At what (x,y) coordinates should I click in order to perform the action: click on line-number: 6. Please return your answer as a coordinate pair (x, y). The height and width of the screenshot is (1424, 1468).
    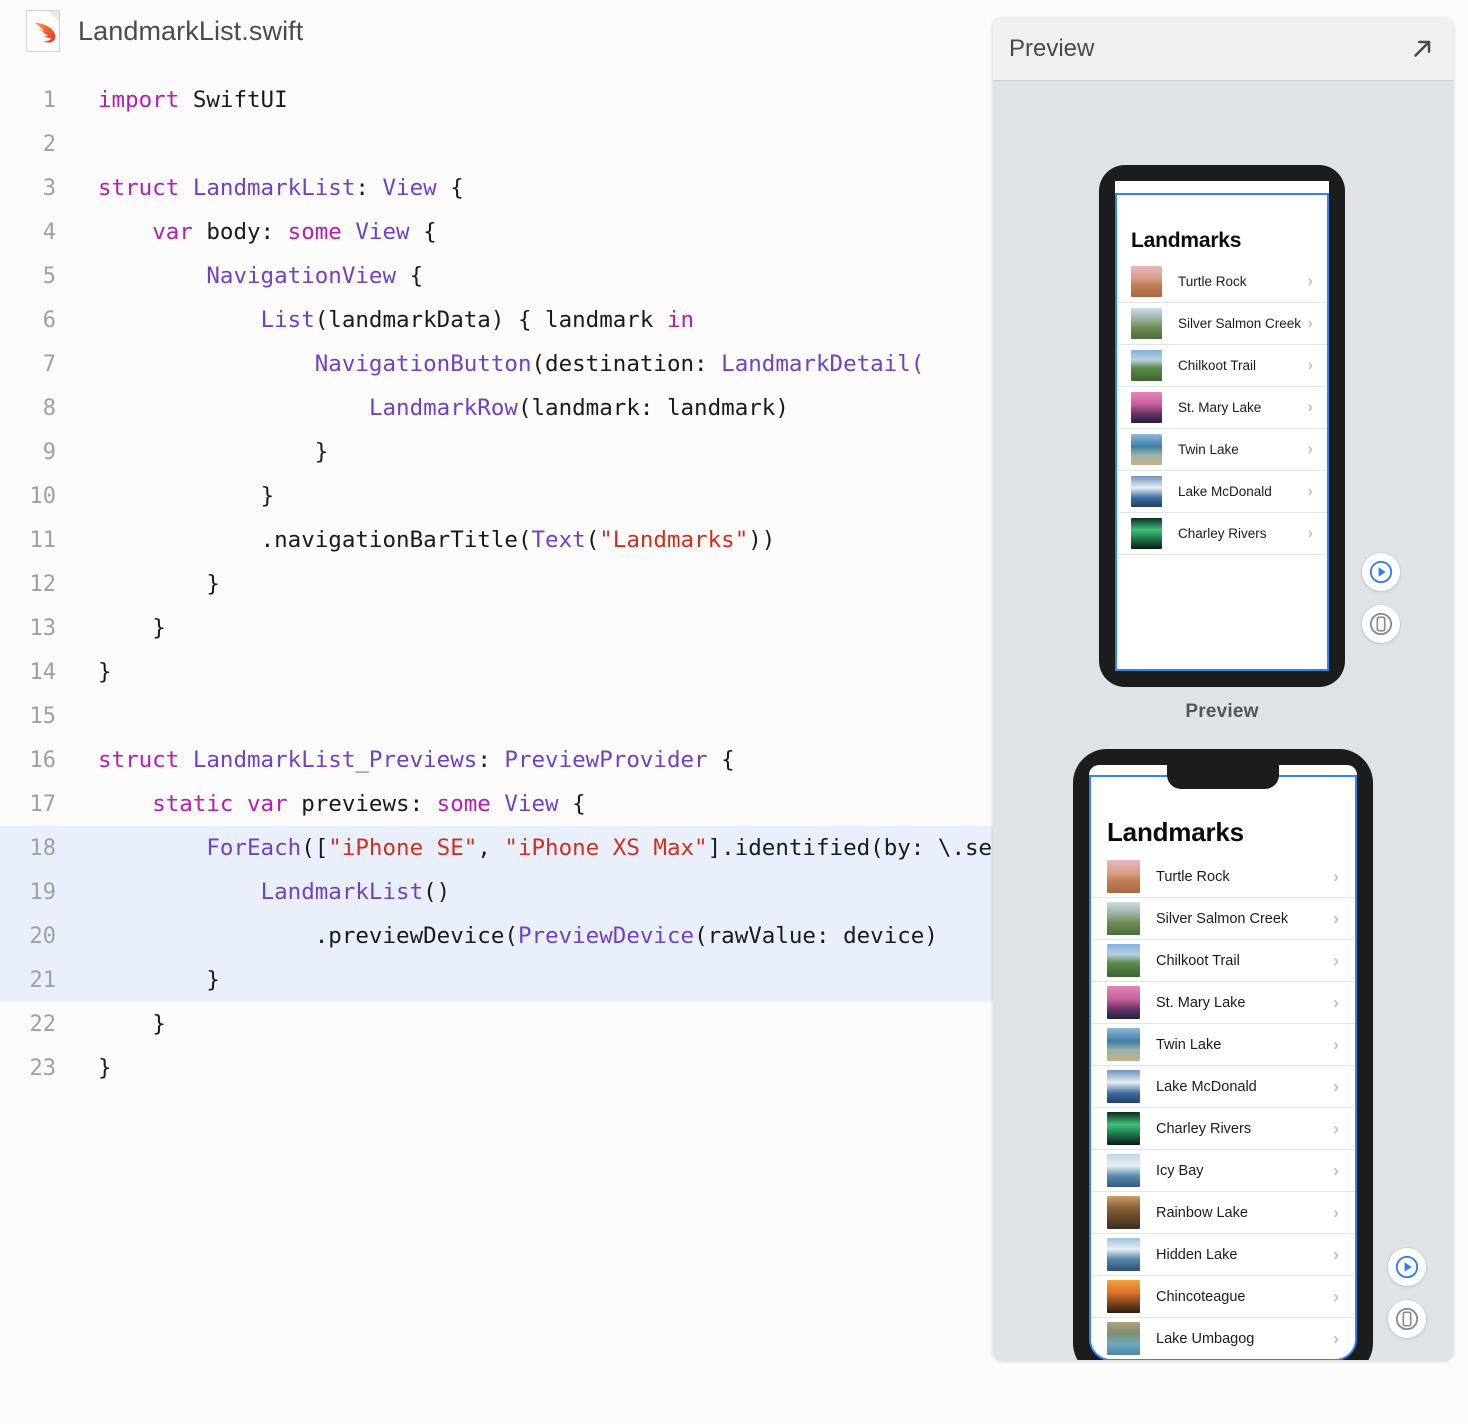
    Looking at the image, I should click on (49, 320).